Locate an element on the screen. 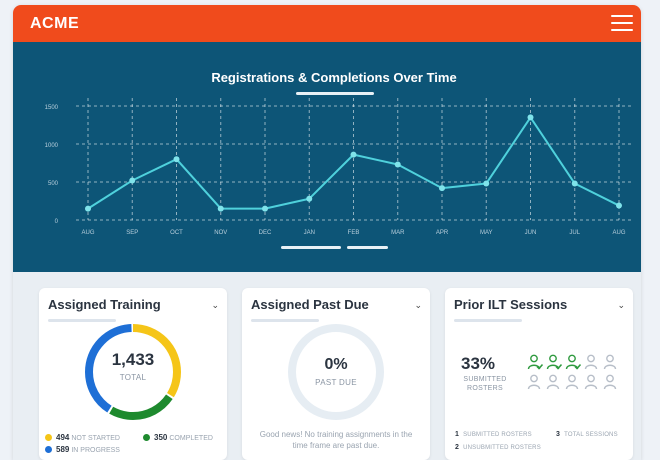  stat-label: SUBMITTED ROSTERS is located at coordinates (497, 435).